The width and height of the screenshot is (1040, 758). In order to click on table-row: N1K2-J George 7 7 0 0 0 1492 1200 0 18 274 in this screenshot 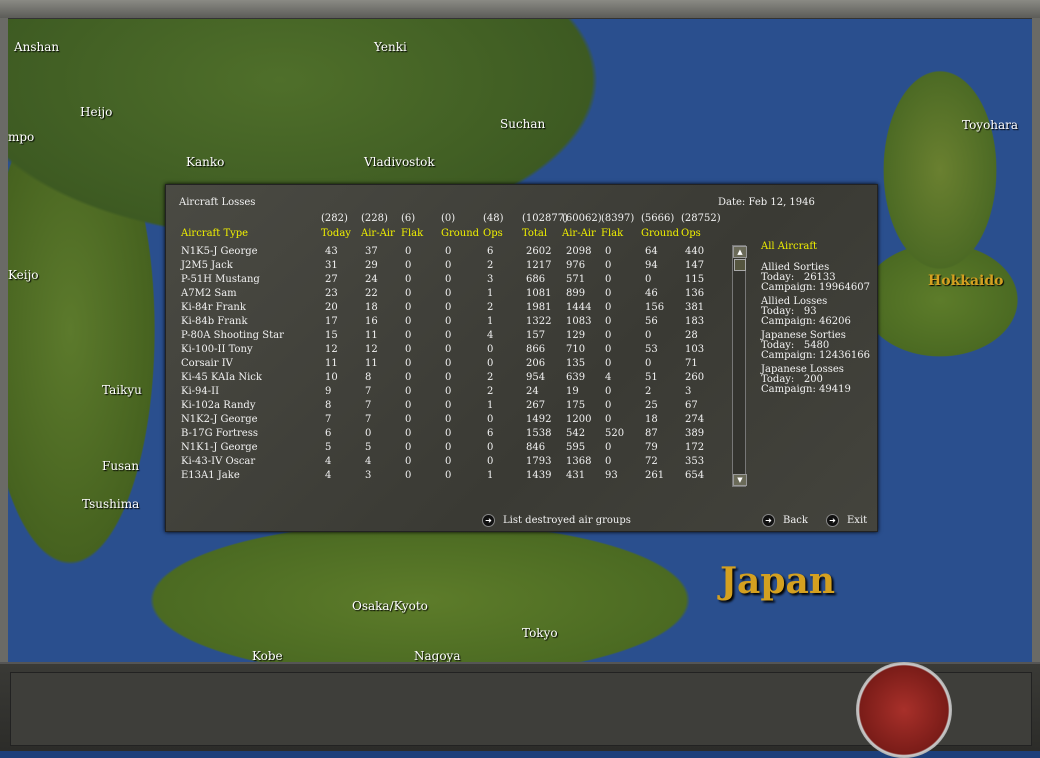, I will do `click(446, 421)`.